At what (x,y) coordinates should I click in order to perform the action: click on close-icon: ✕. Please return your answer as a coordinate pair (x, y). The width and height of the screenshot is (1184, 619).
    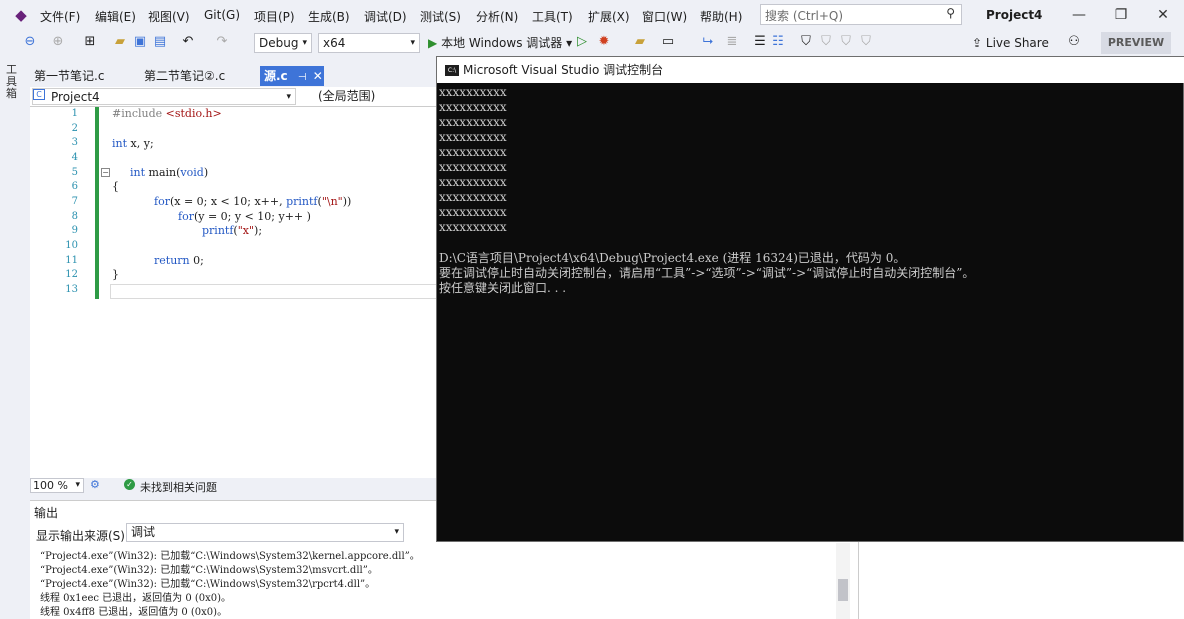
    Looking at the image, I should click on (1163, 15).